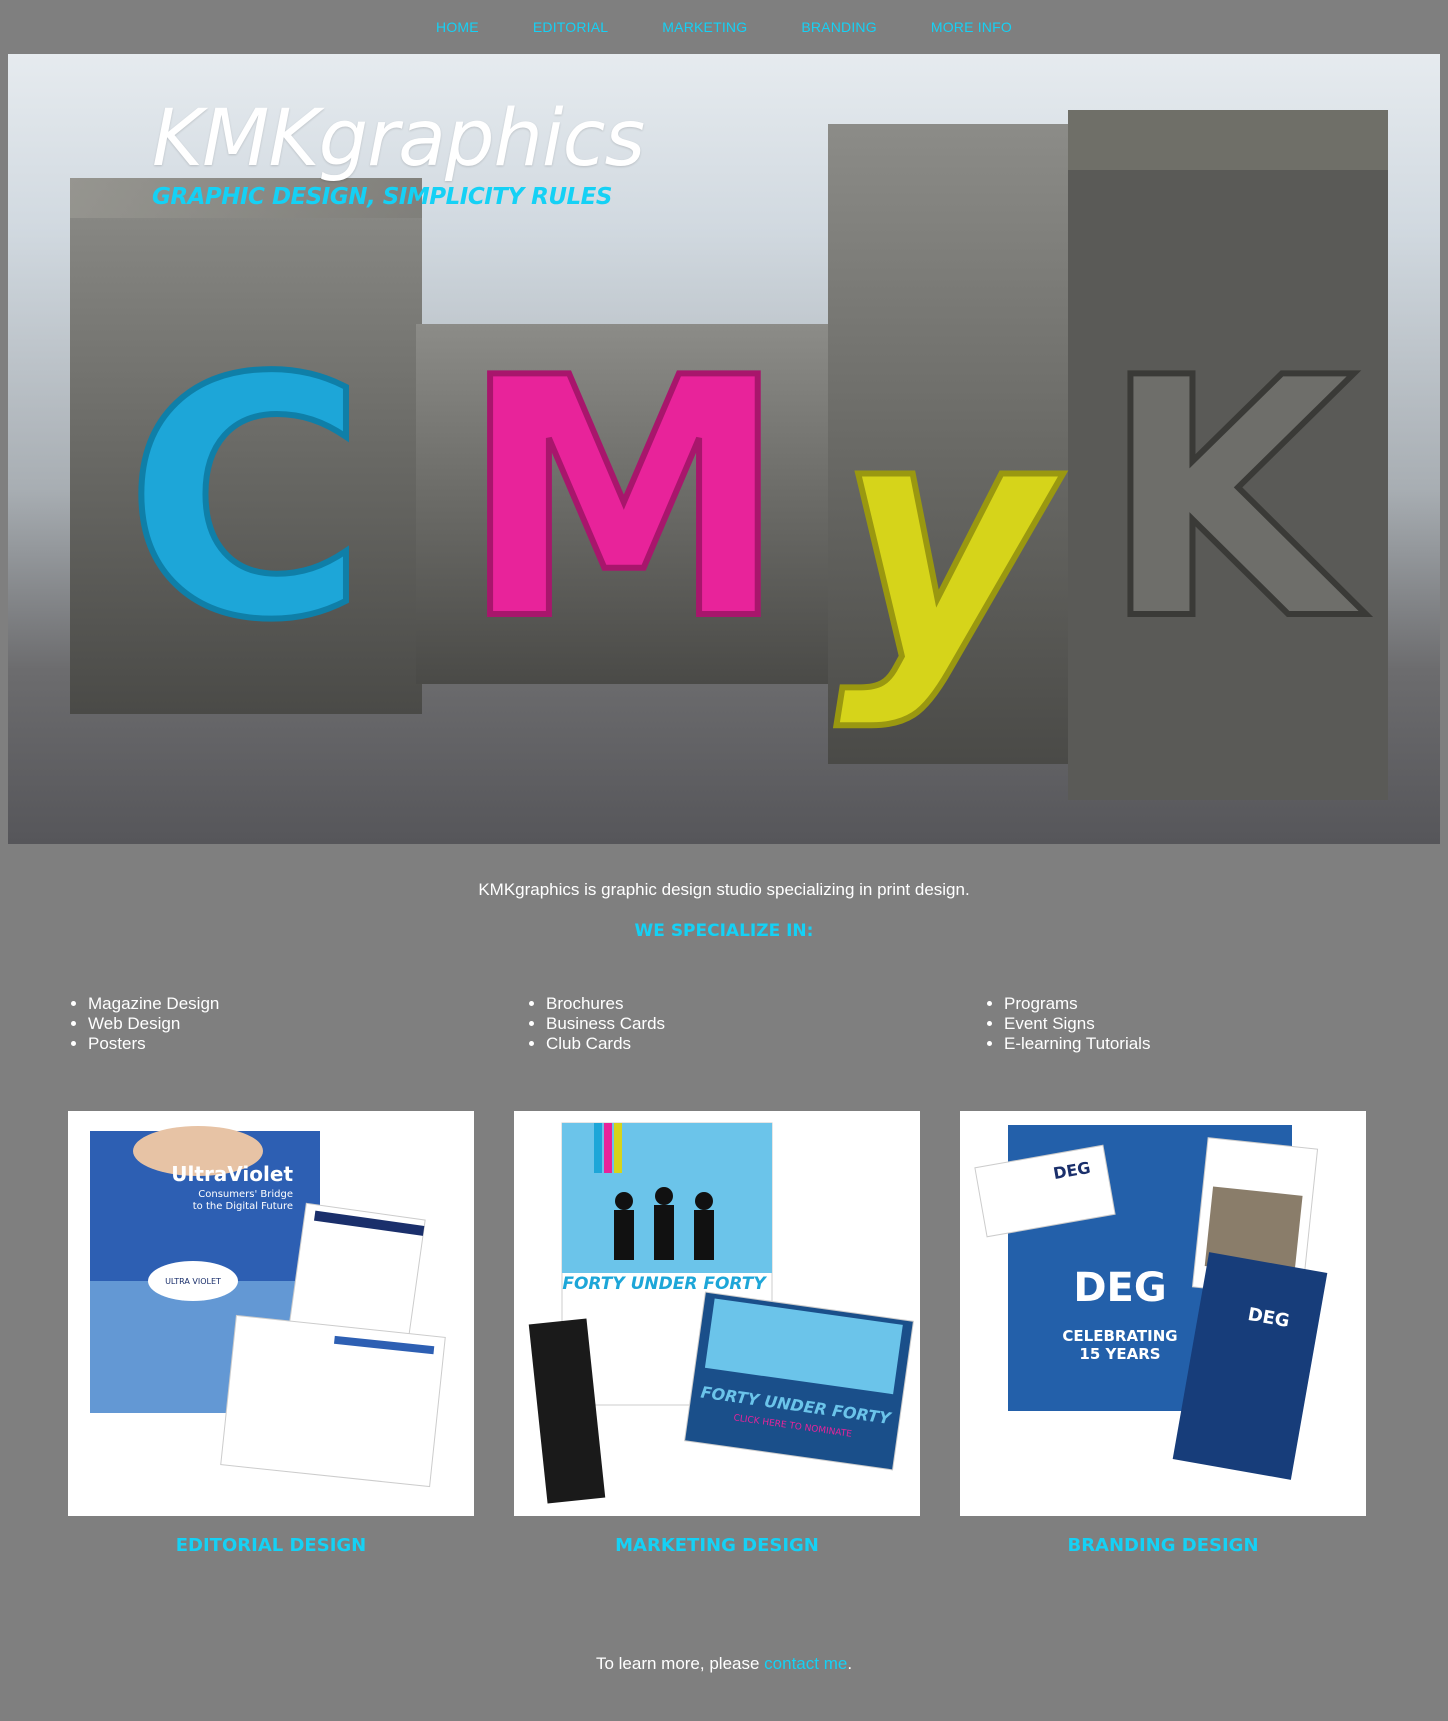 This screenshot has height=1721, width=1448. Describe the element at coordinates (245, 1194) in the screenshot. I see `svg-text: Consumers' Bridge` at that location.